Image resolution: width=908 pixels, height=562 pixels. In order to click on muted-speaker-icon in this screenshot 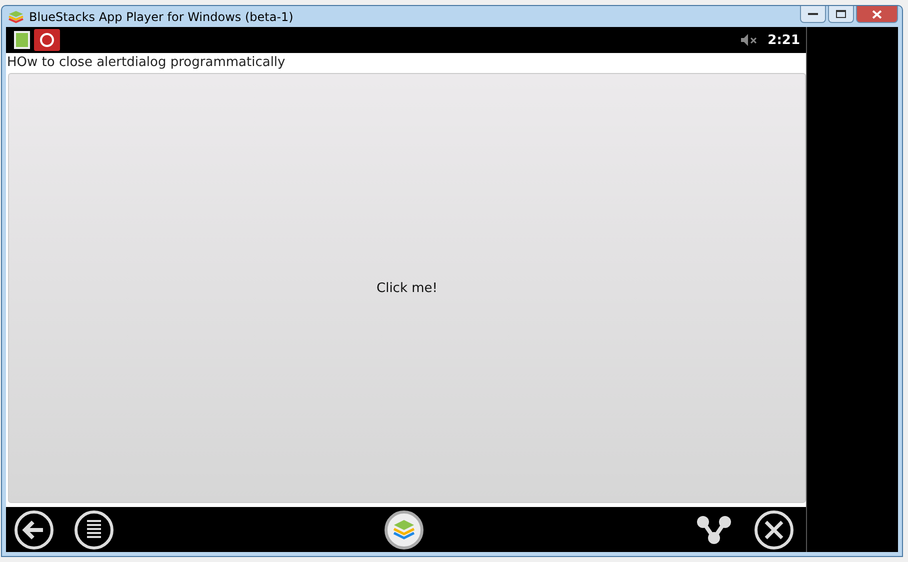, I will do `click(749, 40)`.